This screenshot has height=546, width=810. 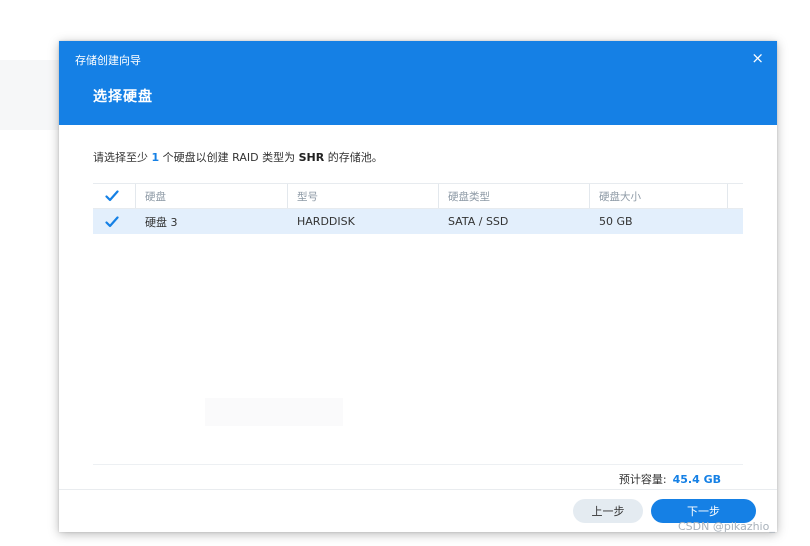 What do you see at coordinates (120, 157) in the screenshot?
I see `instruction-prefix: 请选择至少` at bounding box center [120, 157].